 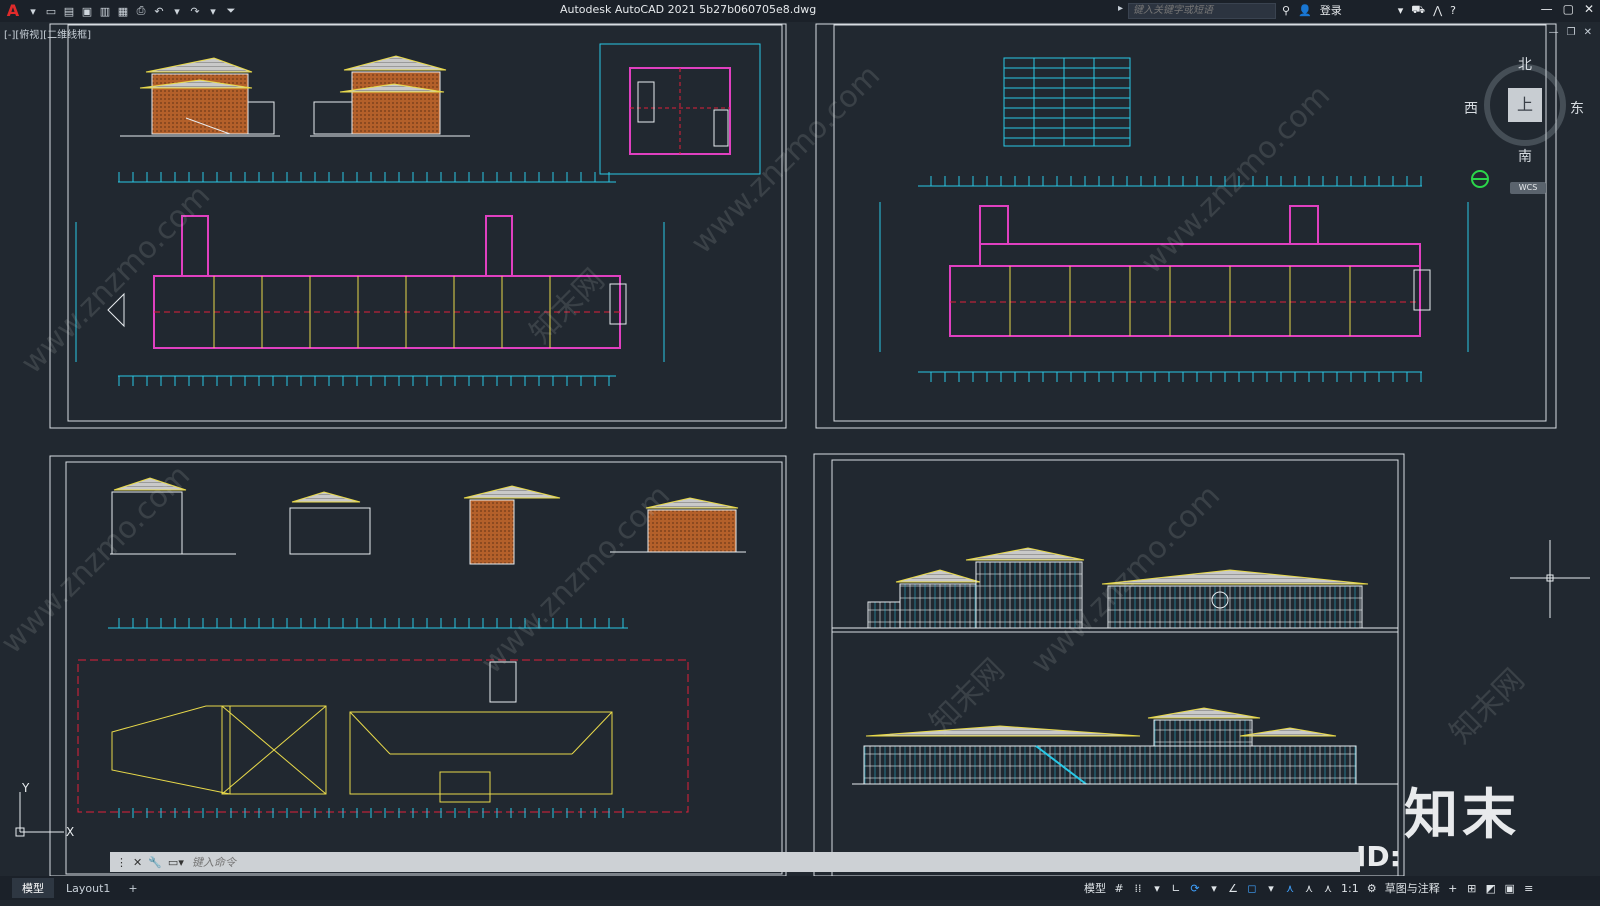 What do you see at coordinates (1176, 888) in the screenshot?
I see `ortho-icon: ∟` at bounding box center [1176, 888].